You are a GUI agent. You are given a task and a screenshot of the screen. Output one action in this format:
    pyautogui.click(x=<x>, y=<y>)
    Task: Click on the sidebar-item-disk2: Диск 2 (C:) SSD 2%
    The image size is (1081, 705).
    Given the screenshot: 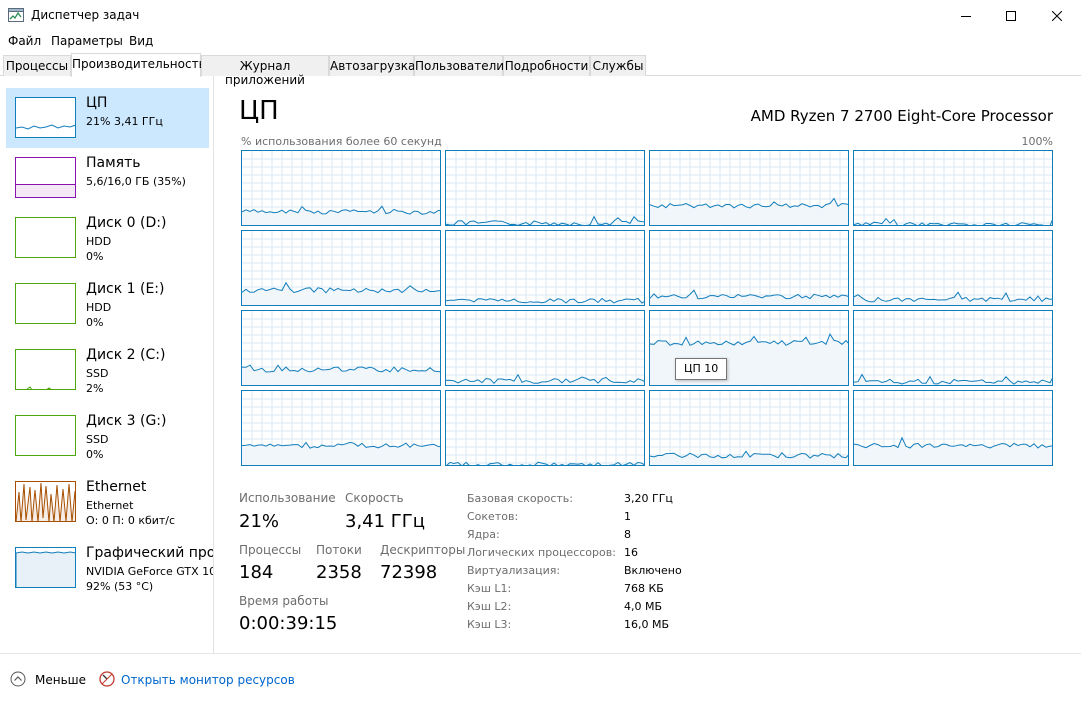 What is the action you would take?
    pyautogui.click(x=107, y=370)
    